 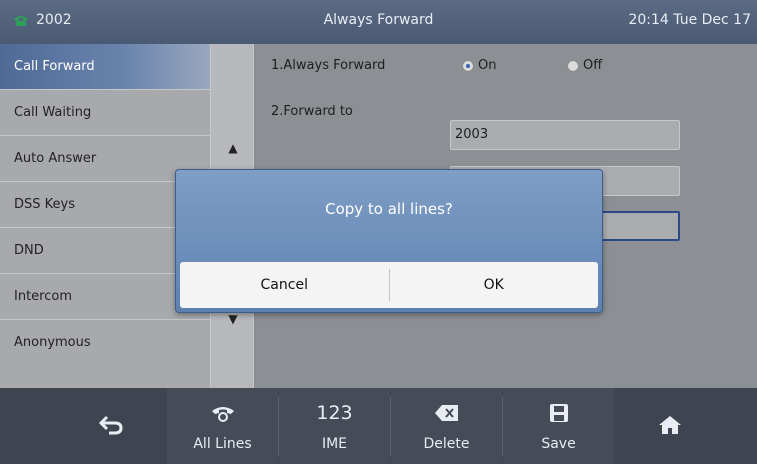 What do you see at coordinates (378, 22) in the screenshot?
I see `status-bar: 2002 Always Forward 20:14 Tue Dec 17` at bounding box center [378, 22].